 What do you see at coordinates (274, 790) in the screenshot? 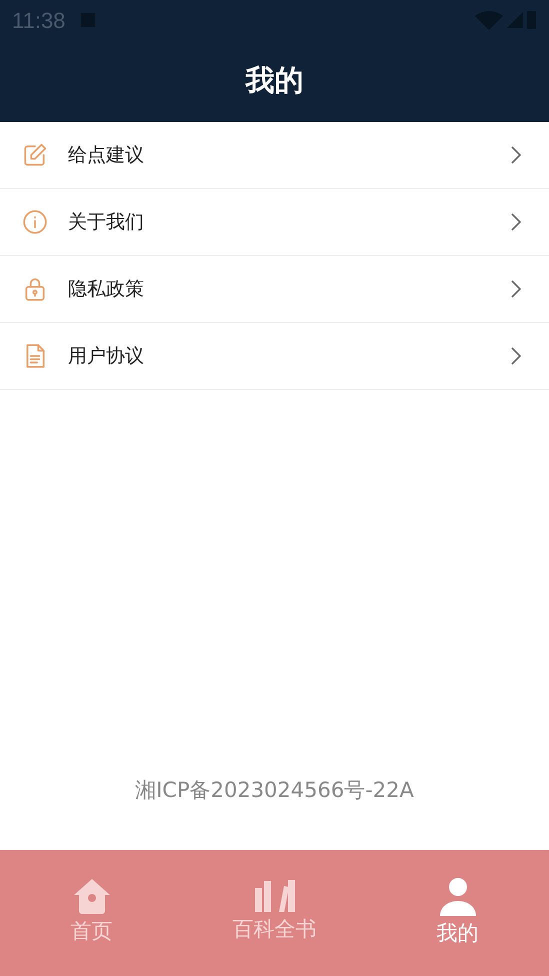
I see `icp-text: 湘ICP备2023024566号-22A` at bounding box center [274, 790].